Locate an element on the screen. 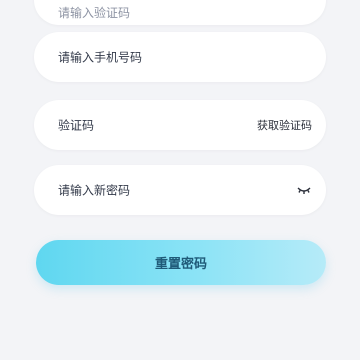  phone-placeholder: 请输入手机号码 is located at coordinates (100, 57).